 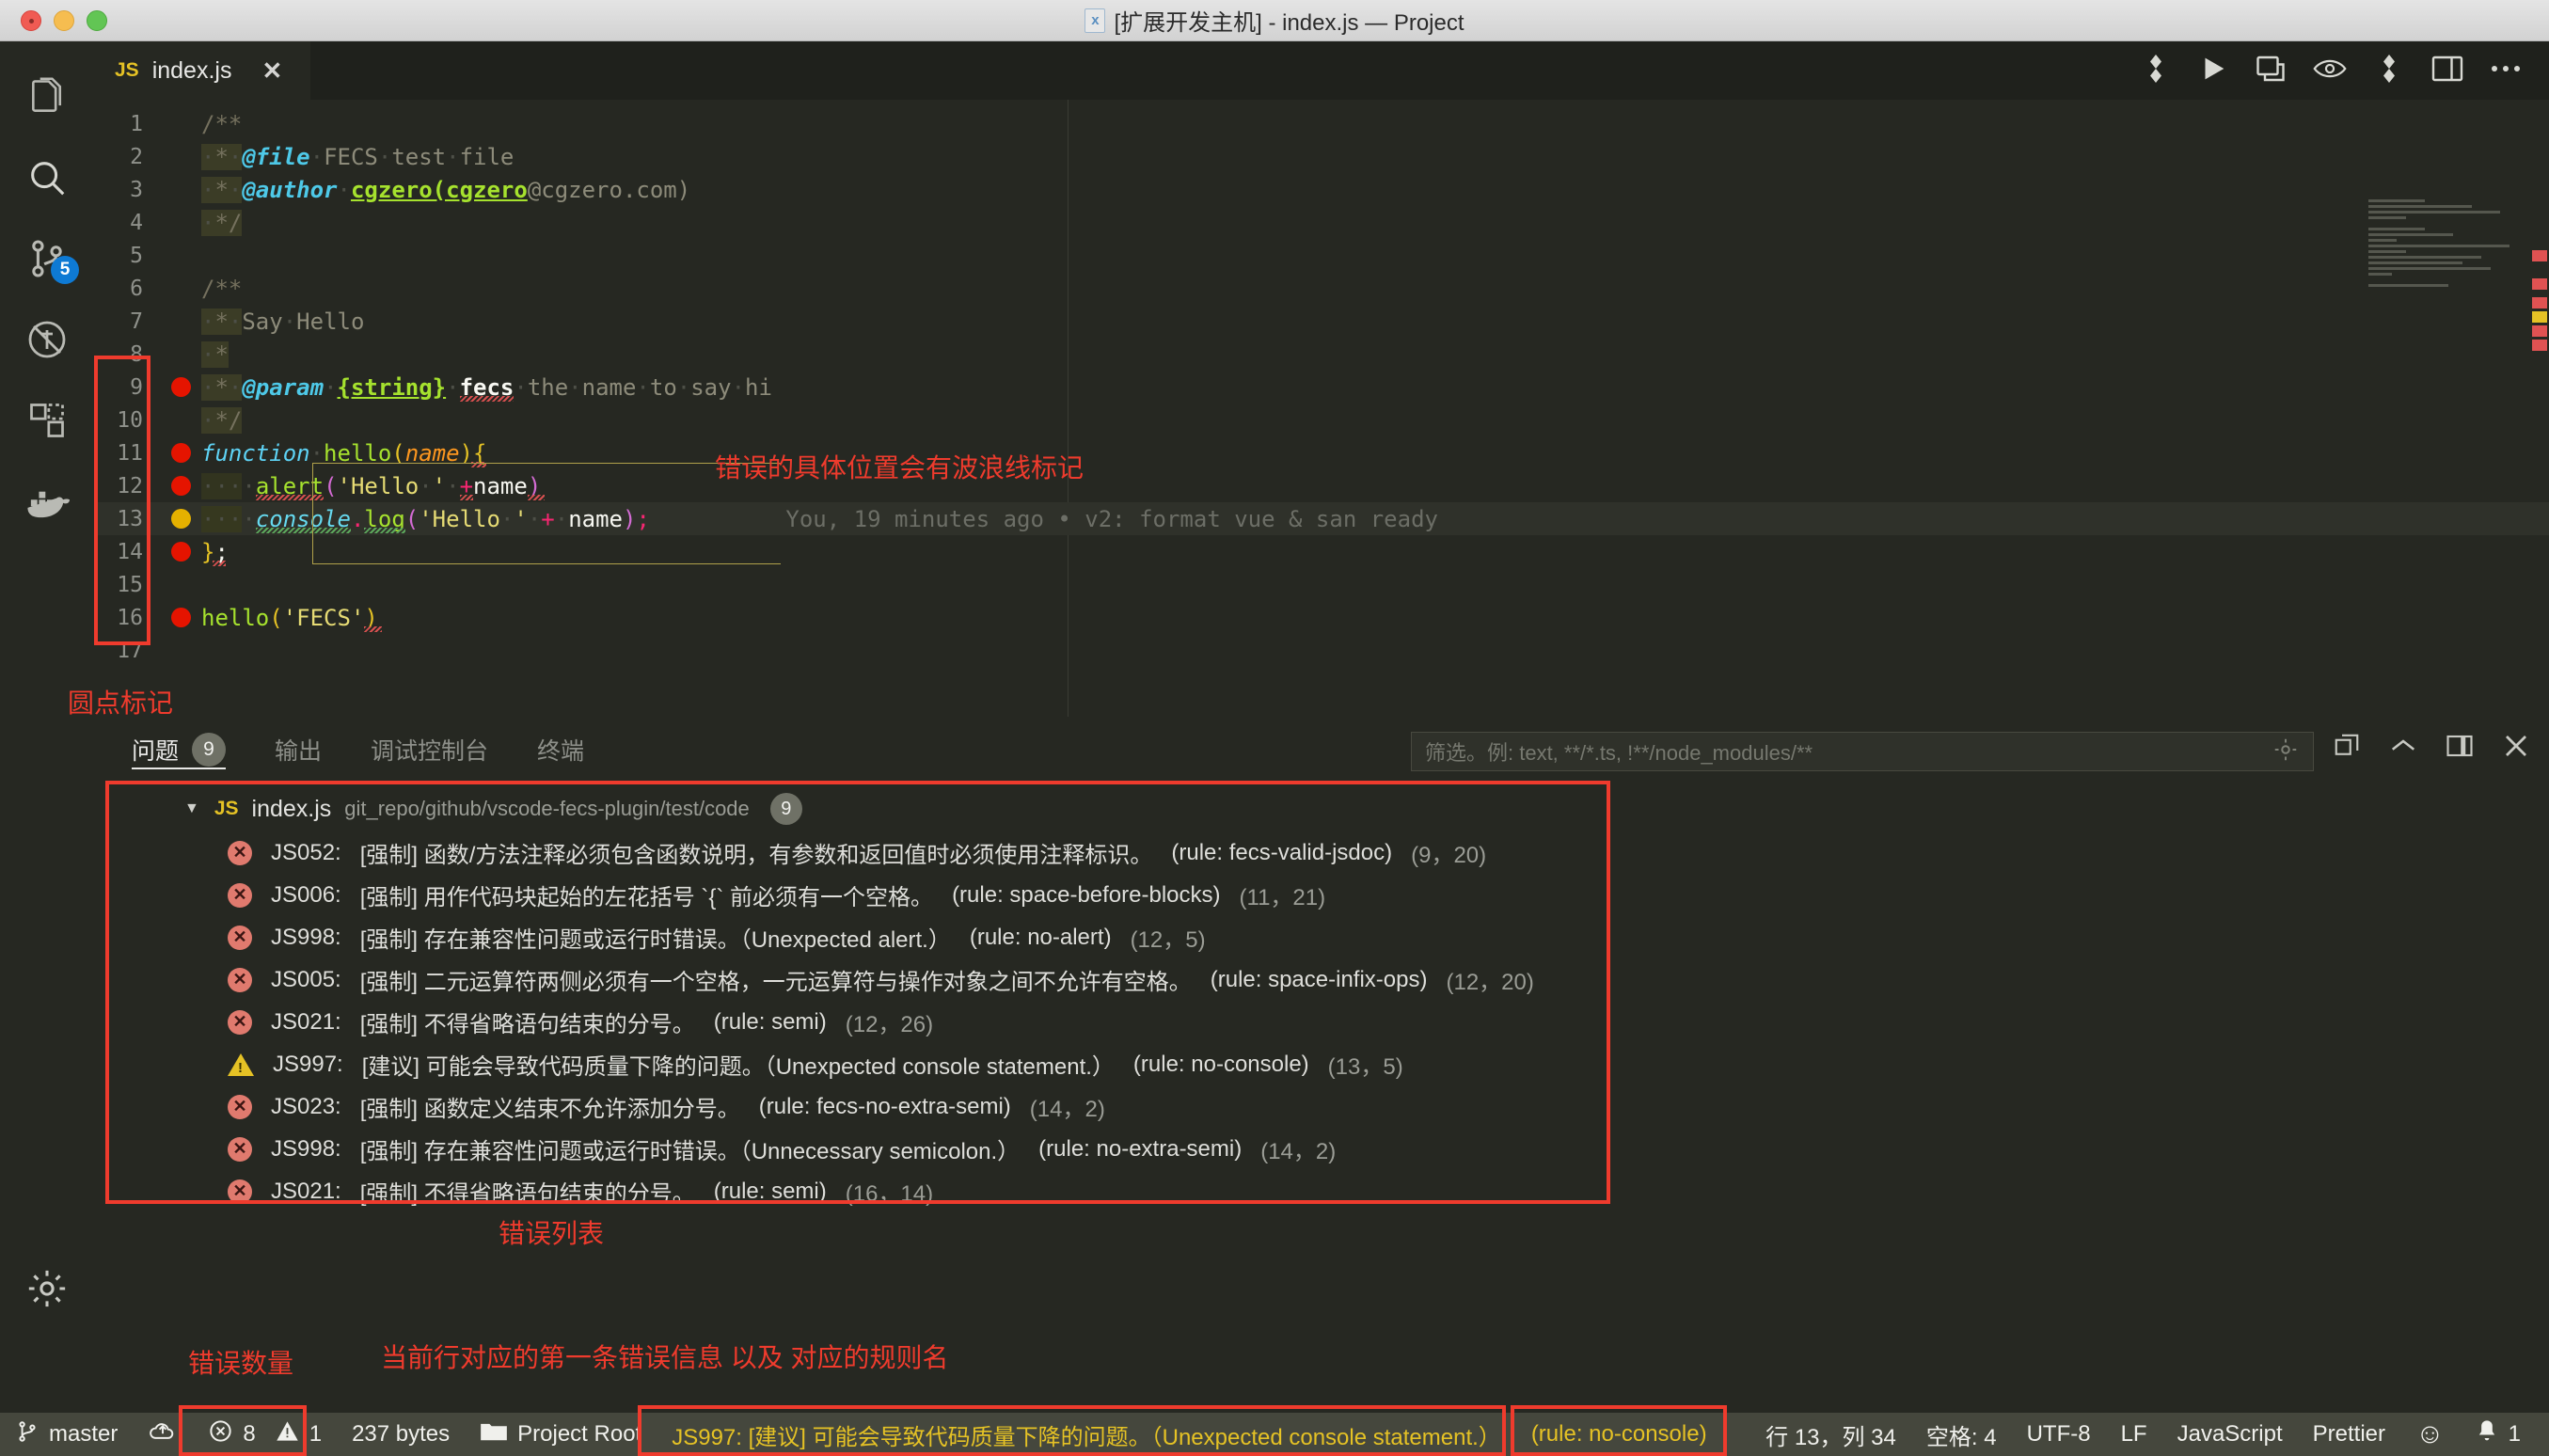 What do you see at coordinates (1321, 123) in the screenshot?
I see `code-line: 1 /**` at bounding box center [1321, 123].